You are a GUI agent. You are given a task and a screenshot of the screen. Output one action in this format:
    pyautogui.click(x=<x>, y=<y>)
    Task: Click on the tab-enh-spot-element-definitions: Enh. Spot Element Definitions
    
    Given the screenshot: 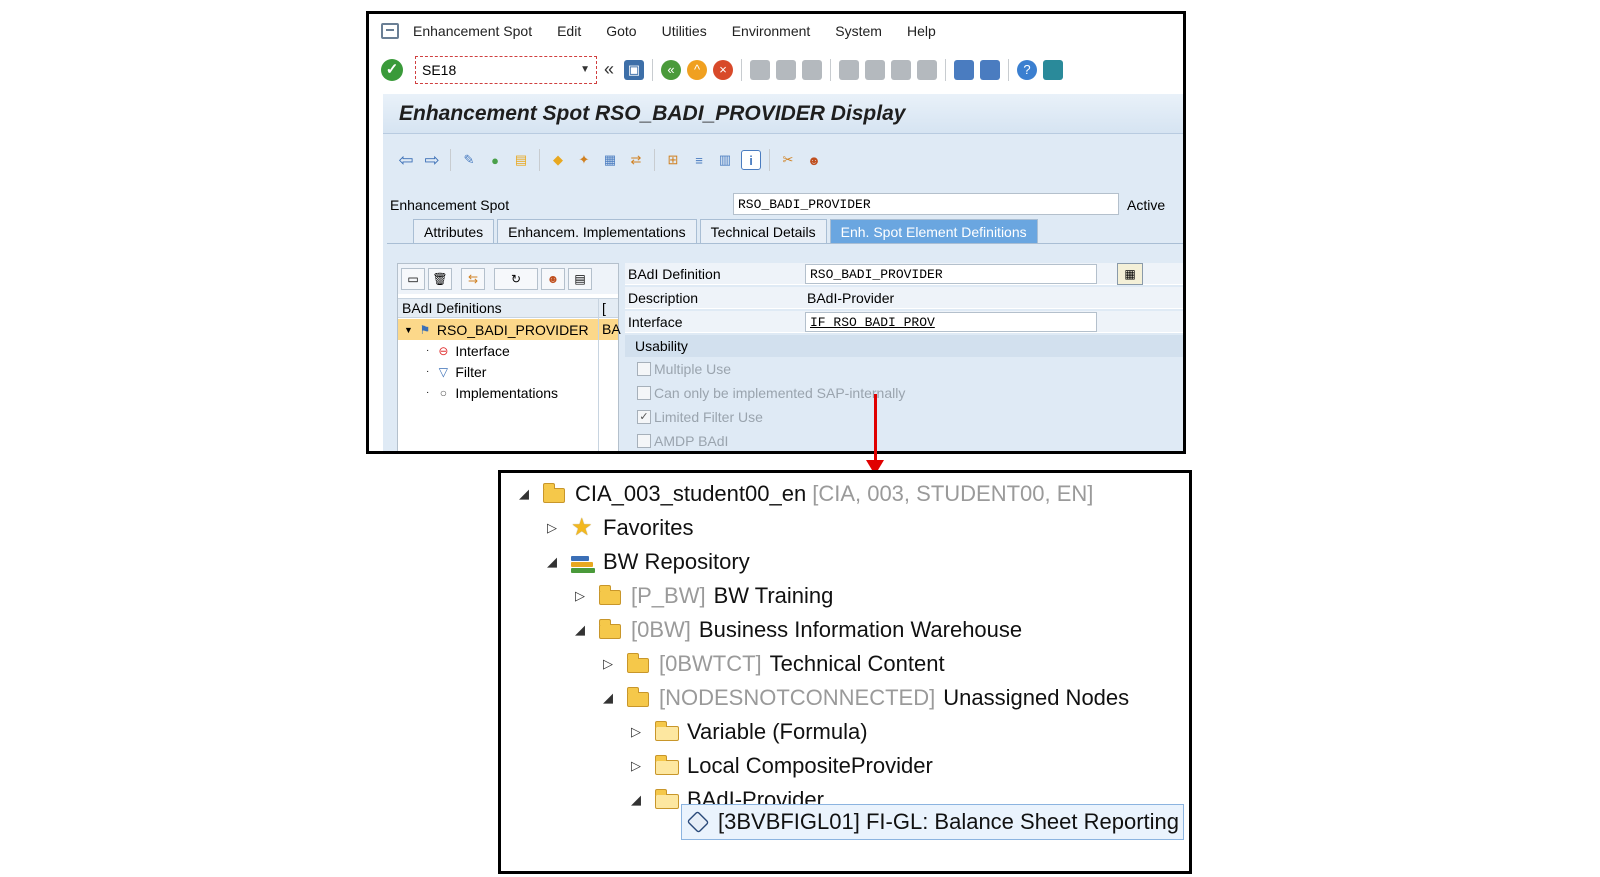 What is the action you would take?
    pyautogui.click(x=933, y=231)
    